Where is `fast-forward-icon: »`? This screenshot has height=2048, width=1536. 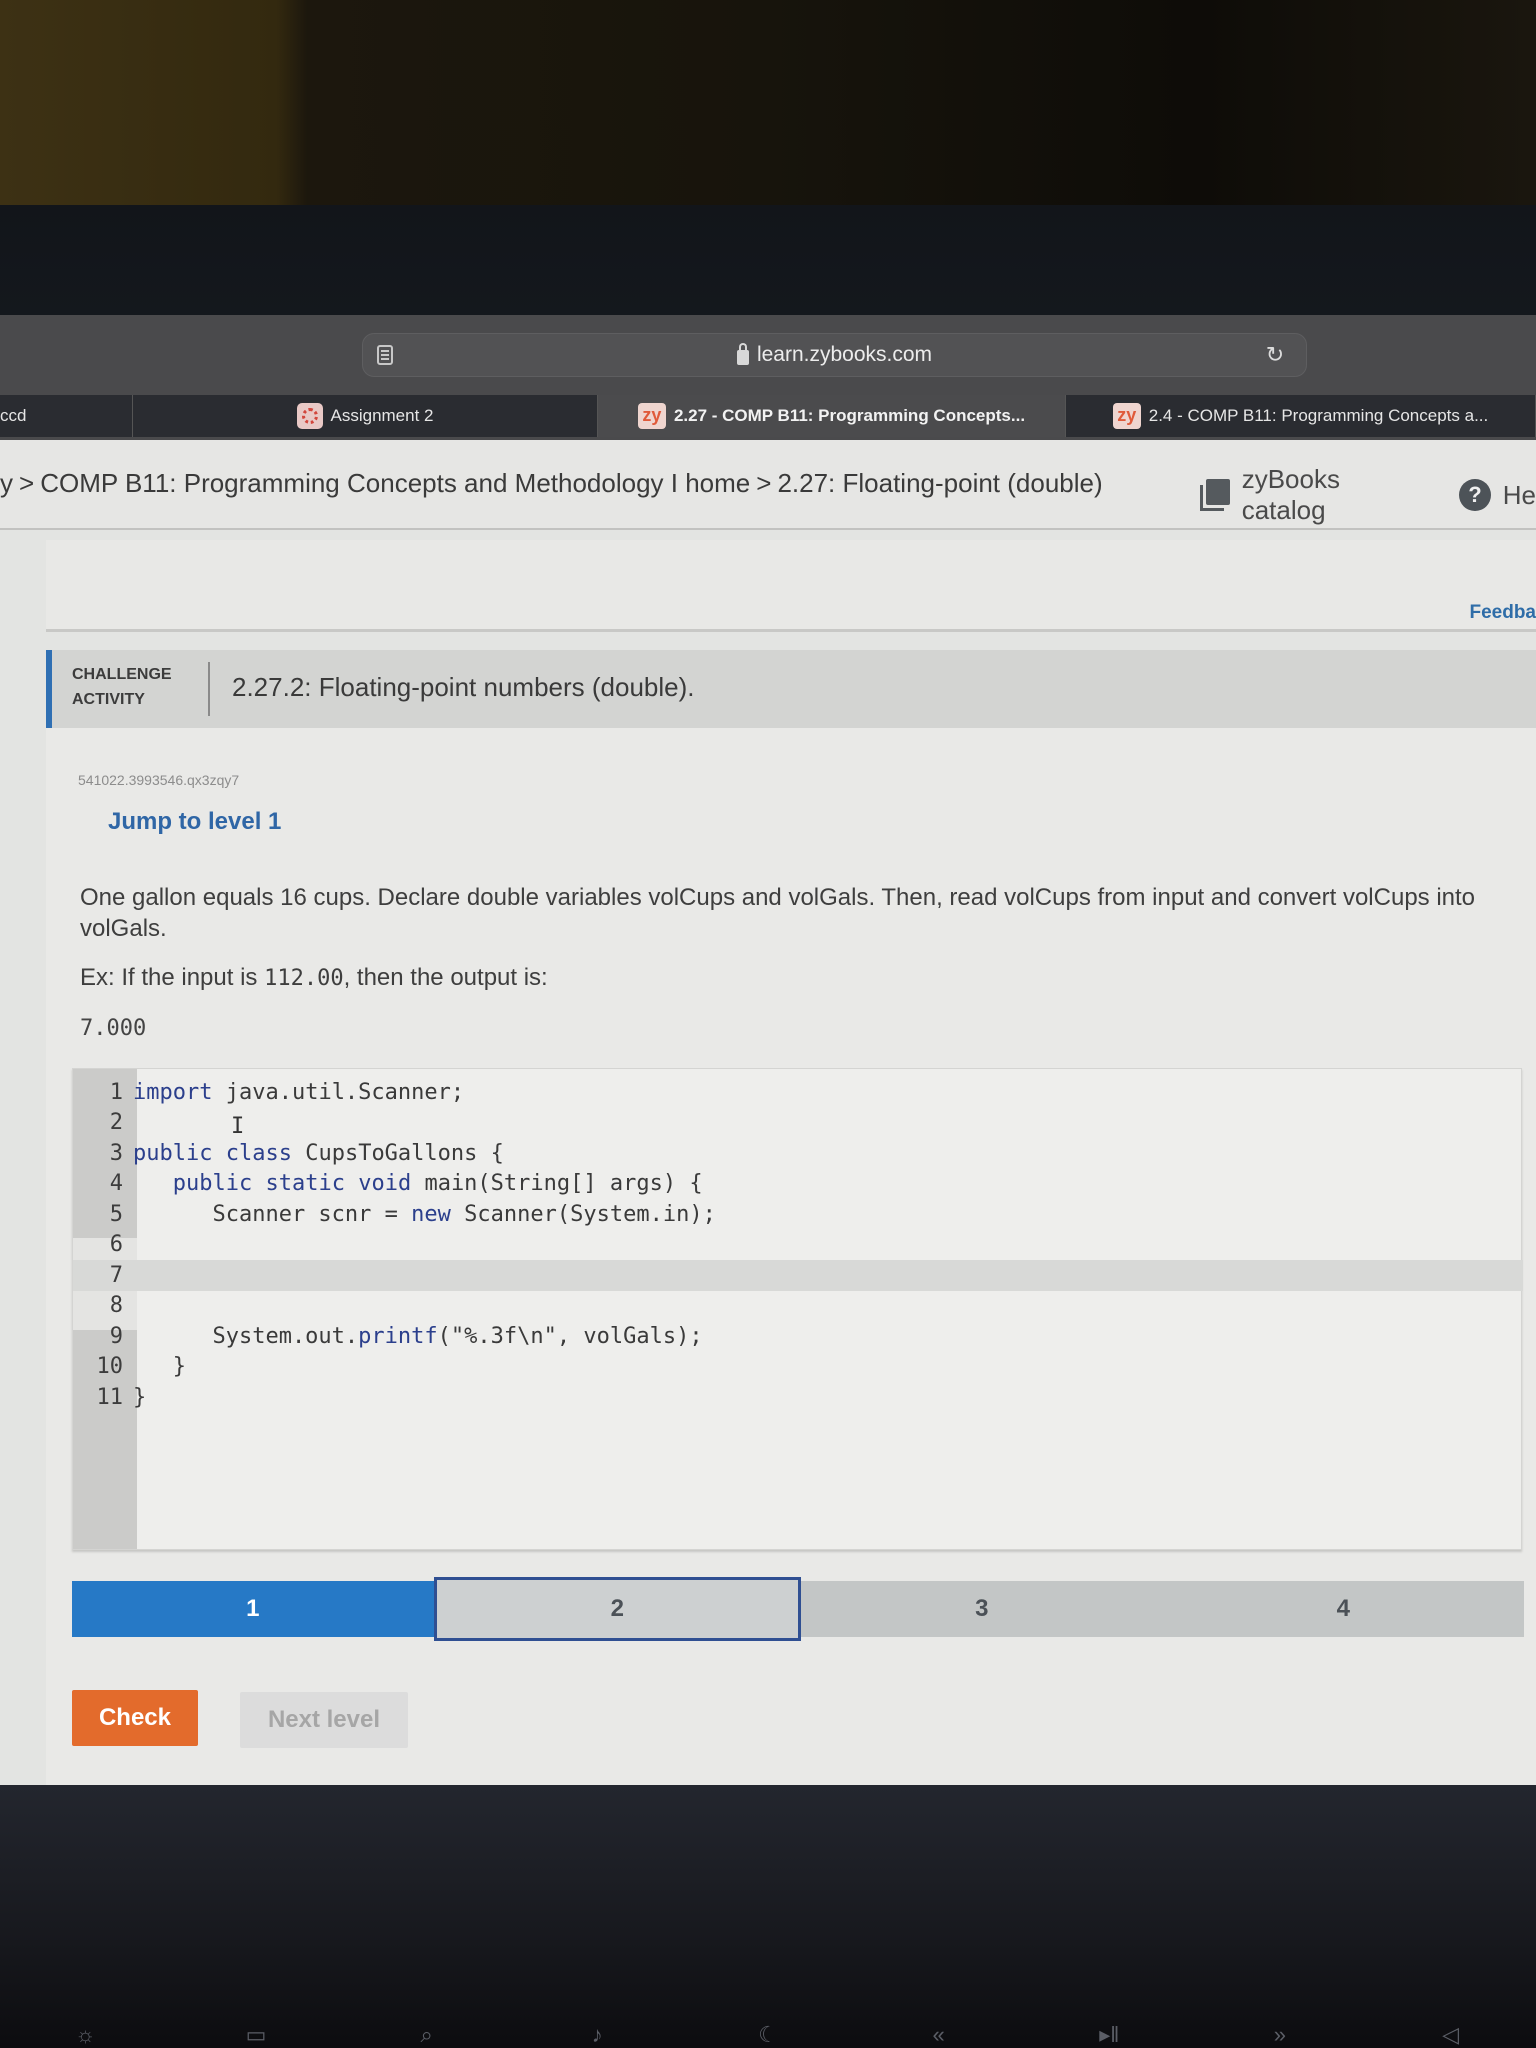
fast-forward-icon: » is located at coordinates (1280, 2034).